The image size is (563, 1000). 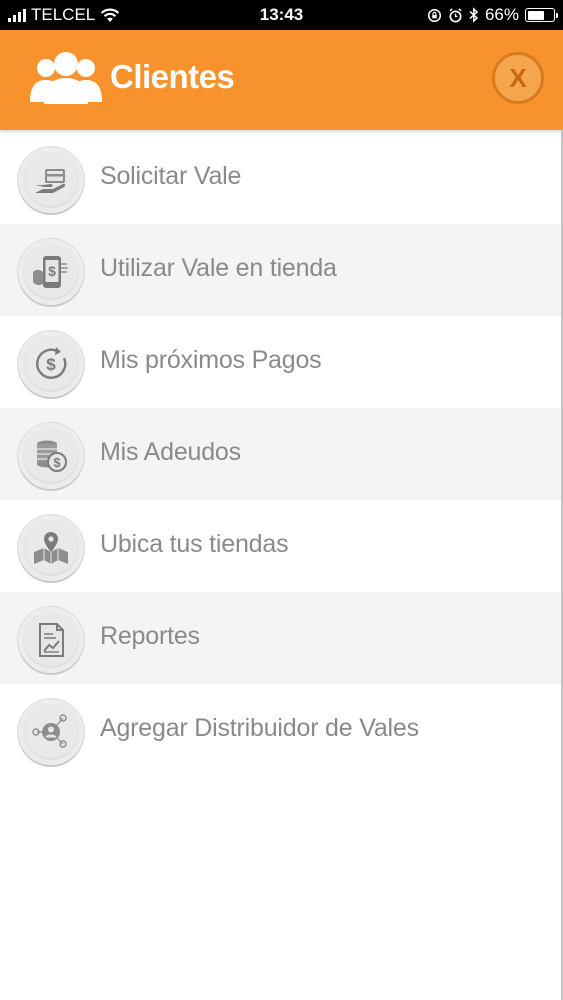 What do you see at coordinates (51, 640) in the screenshot?
I see `report-icon` at bounding box center [51, 640].